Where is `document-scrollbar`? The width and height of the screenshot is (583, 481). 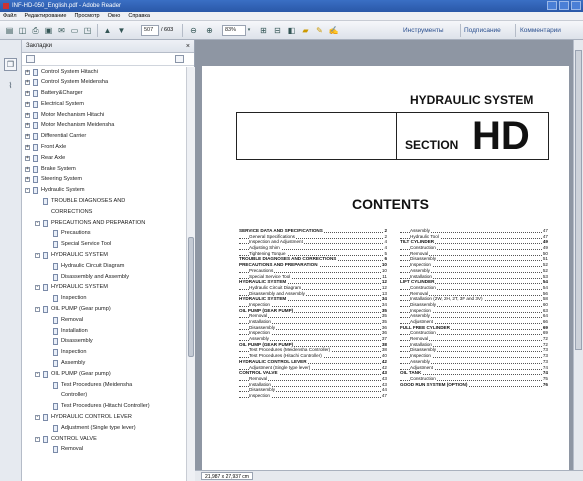
document-scrollbar is located at coordinates (578, 255).